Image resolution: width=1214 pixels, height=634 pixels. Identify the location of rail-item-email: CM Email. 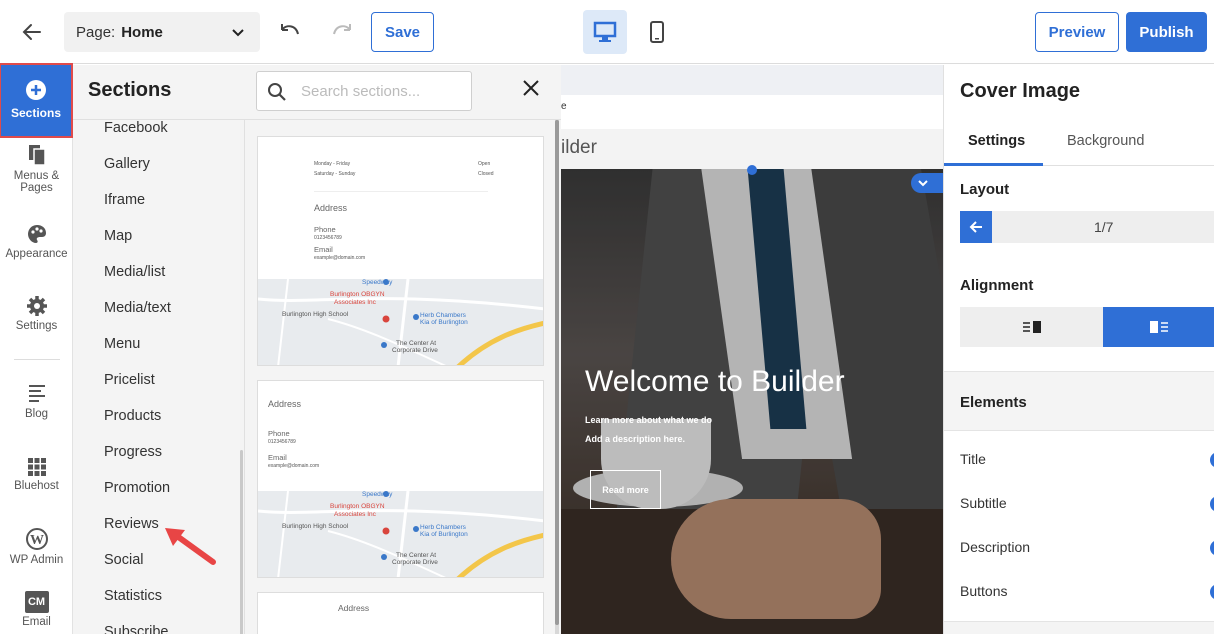
(36, 609).